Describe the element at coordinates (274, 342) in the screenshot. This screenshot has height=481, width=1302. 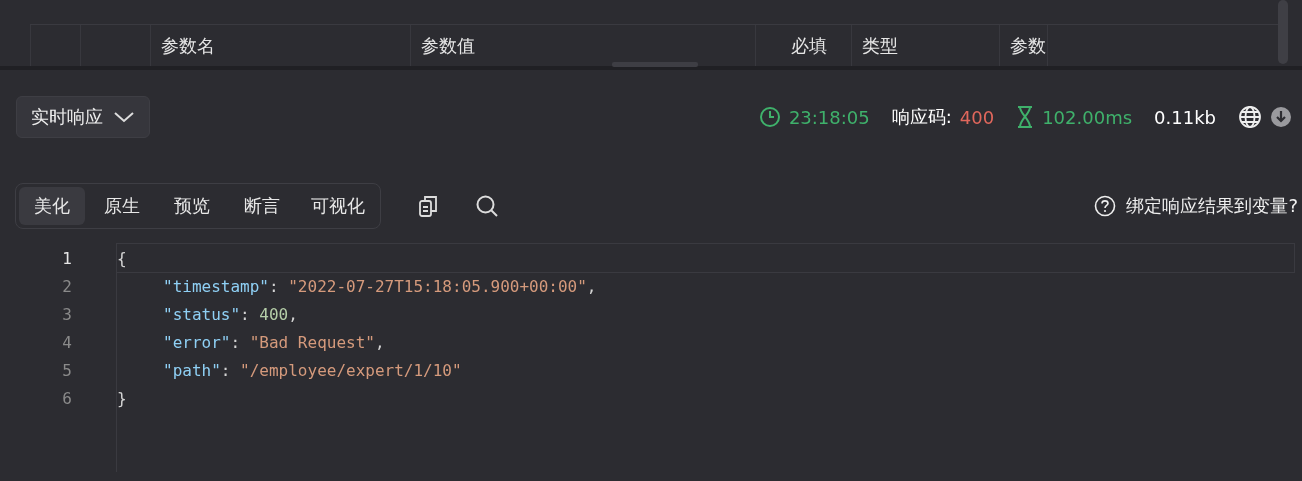
I see `code-line: "error": "Bad Request",` at that location.